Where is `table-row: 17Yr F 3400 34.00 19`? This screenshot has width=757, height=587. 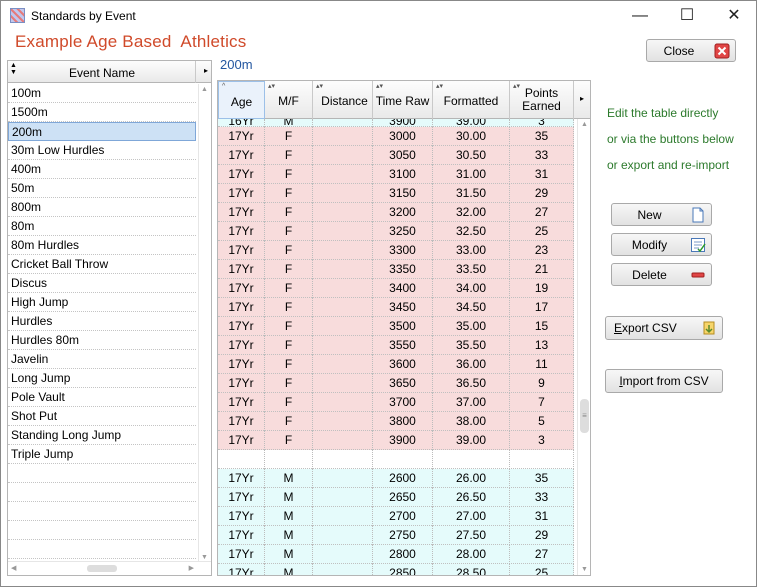
table-row: 17Yr F 3400 34.00 19 is located at coordinates (396, 288).